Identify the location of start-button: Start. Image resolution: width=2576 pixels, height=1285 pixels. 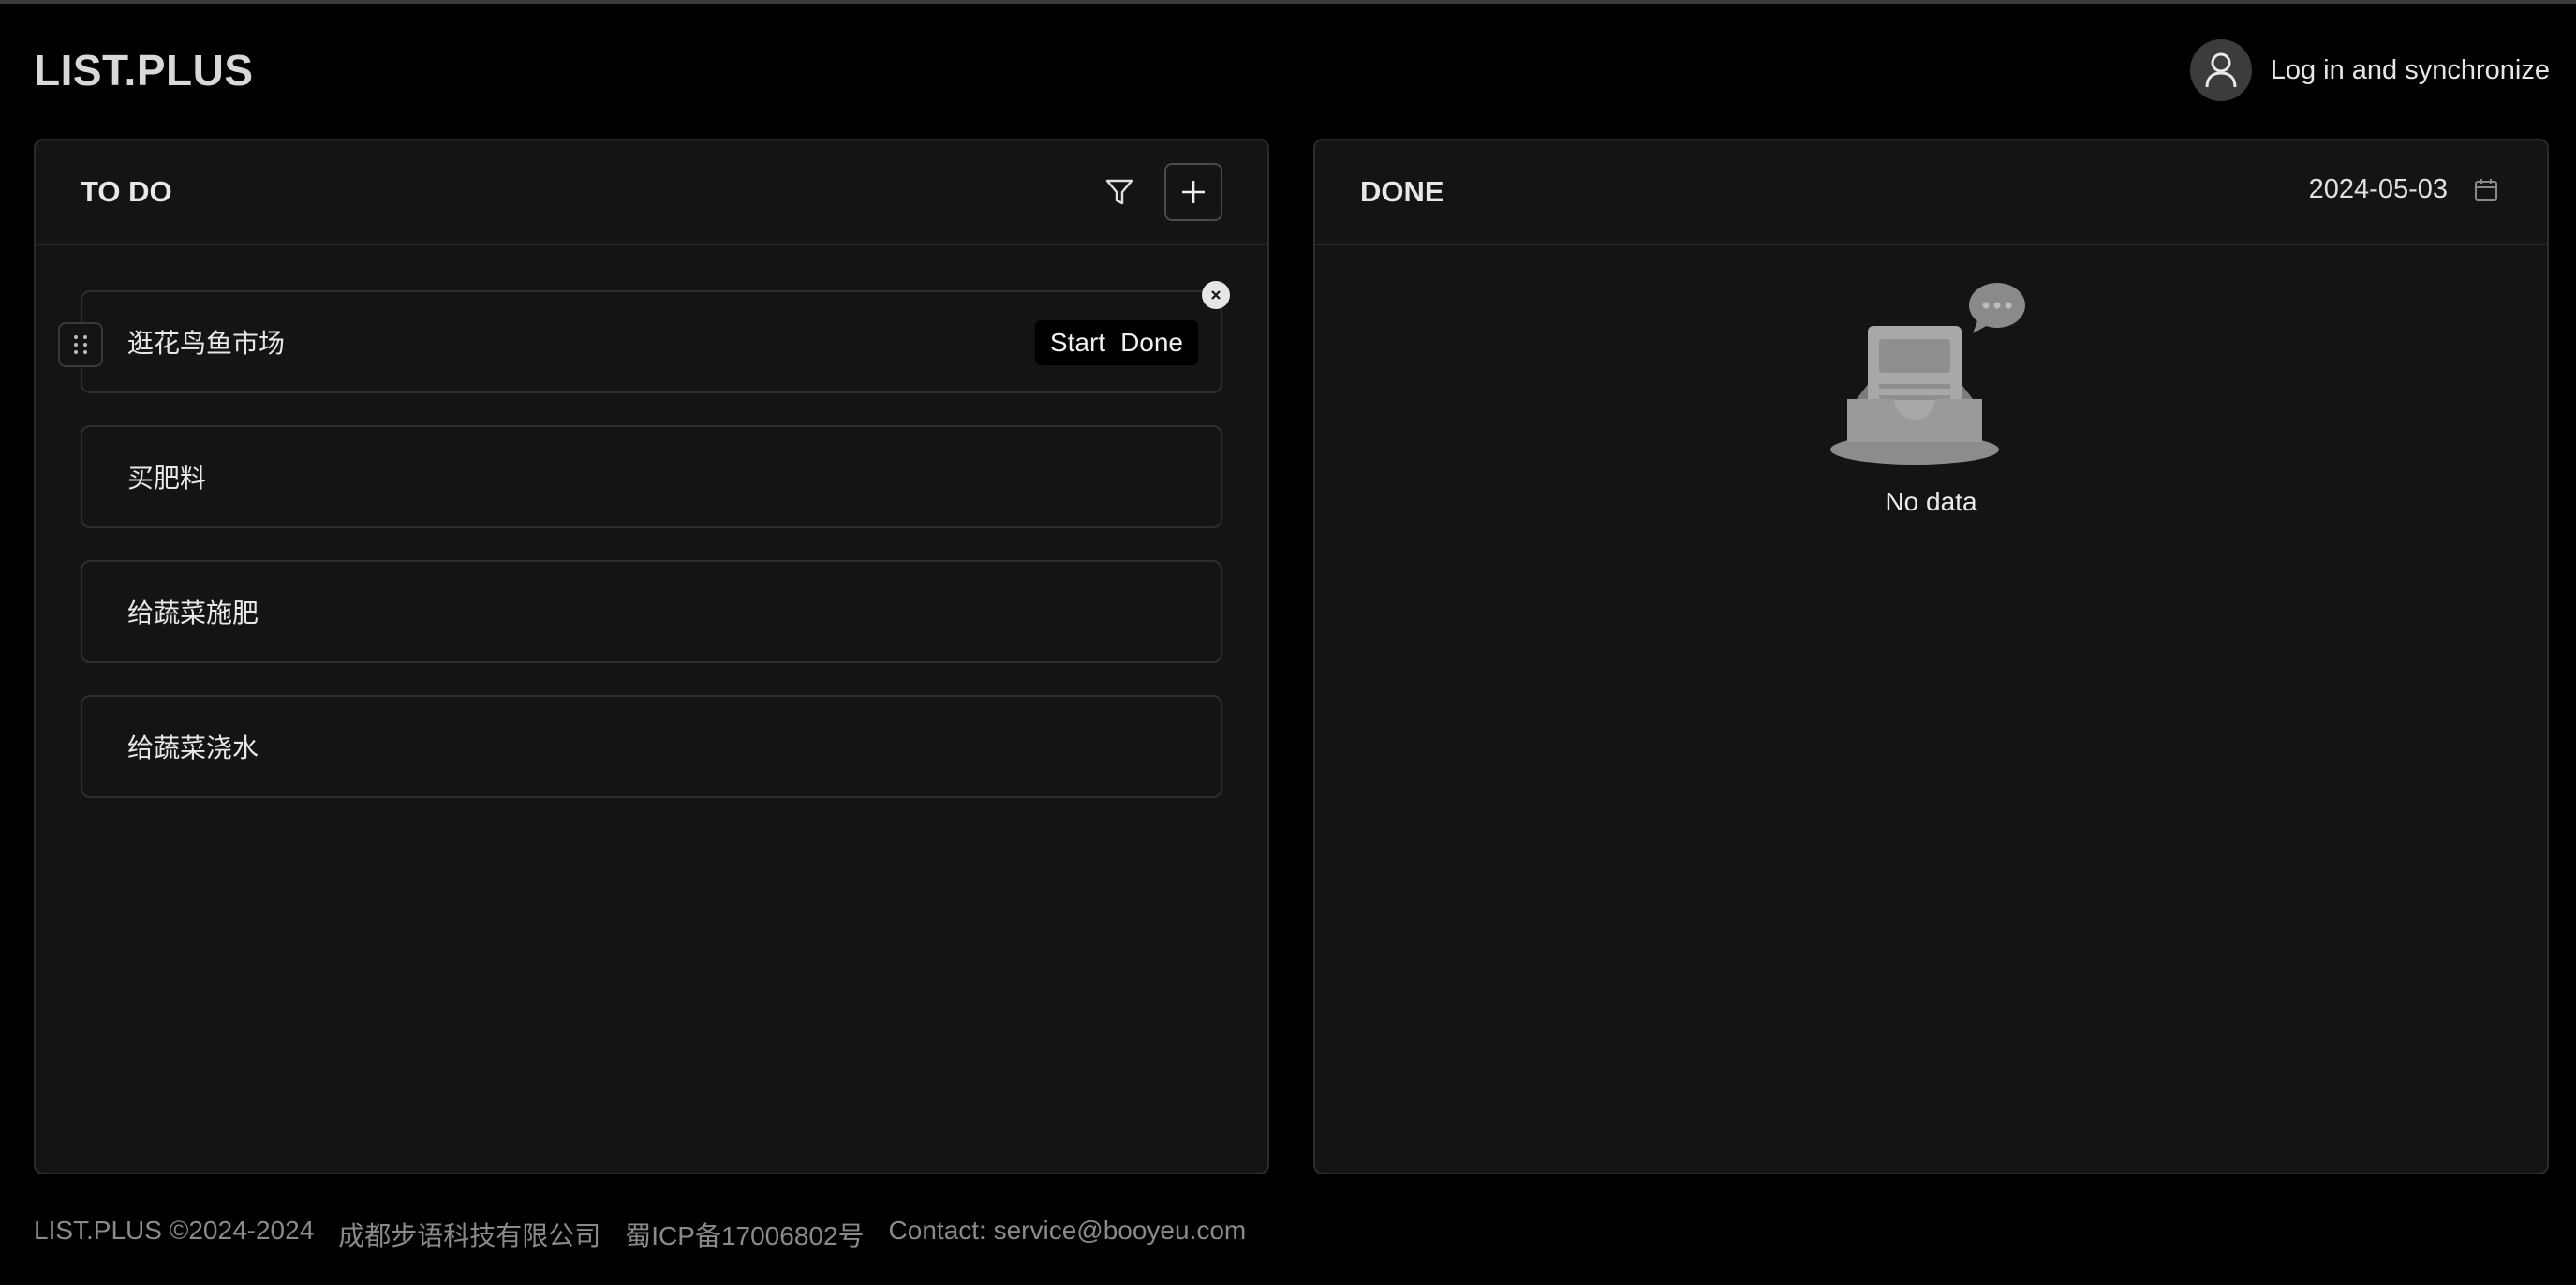
(1078, 343).